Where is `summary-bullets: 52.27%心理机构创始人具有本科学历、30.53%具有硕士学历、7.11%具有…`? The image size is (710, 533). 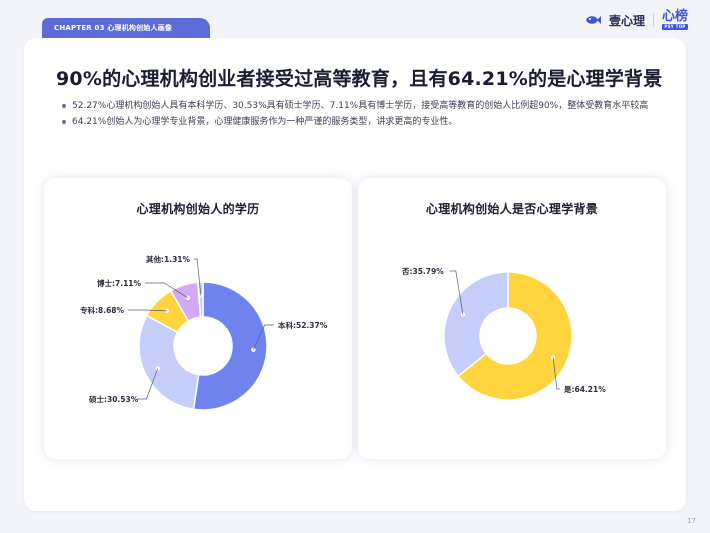 summary-bullets: 52.27%心理机构创始人具有本科学历、30.53%具有硕士学历、7.11%具有… is located at coordinates (358, 114).